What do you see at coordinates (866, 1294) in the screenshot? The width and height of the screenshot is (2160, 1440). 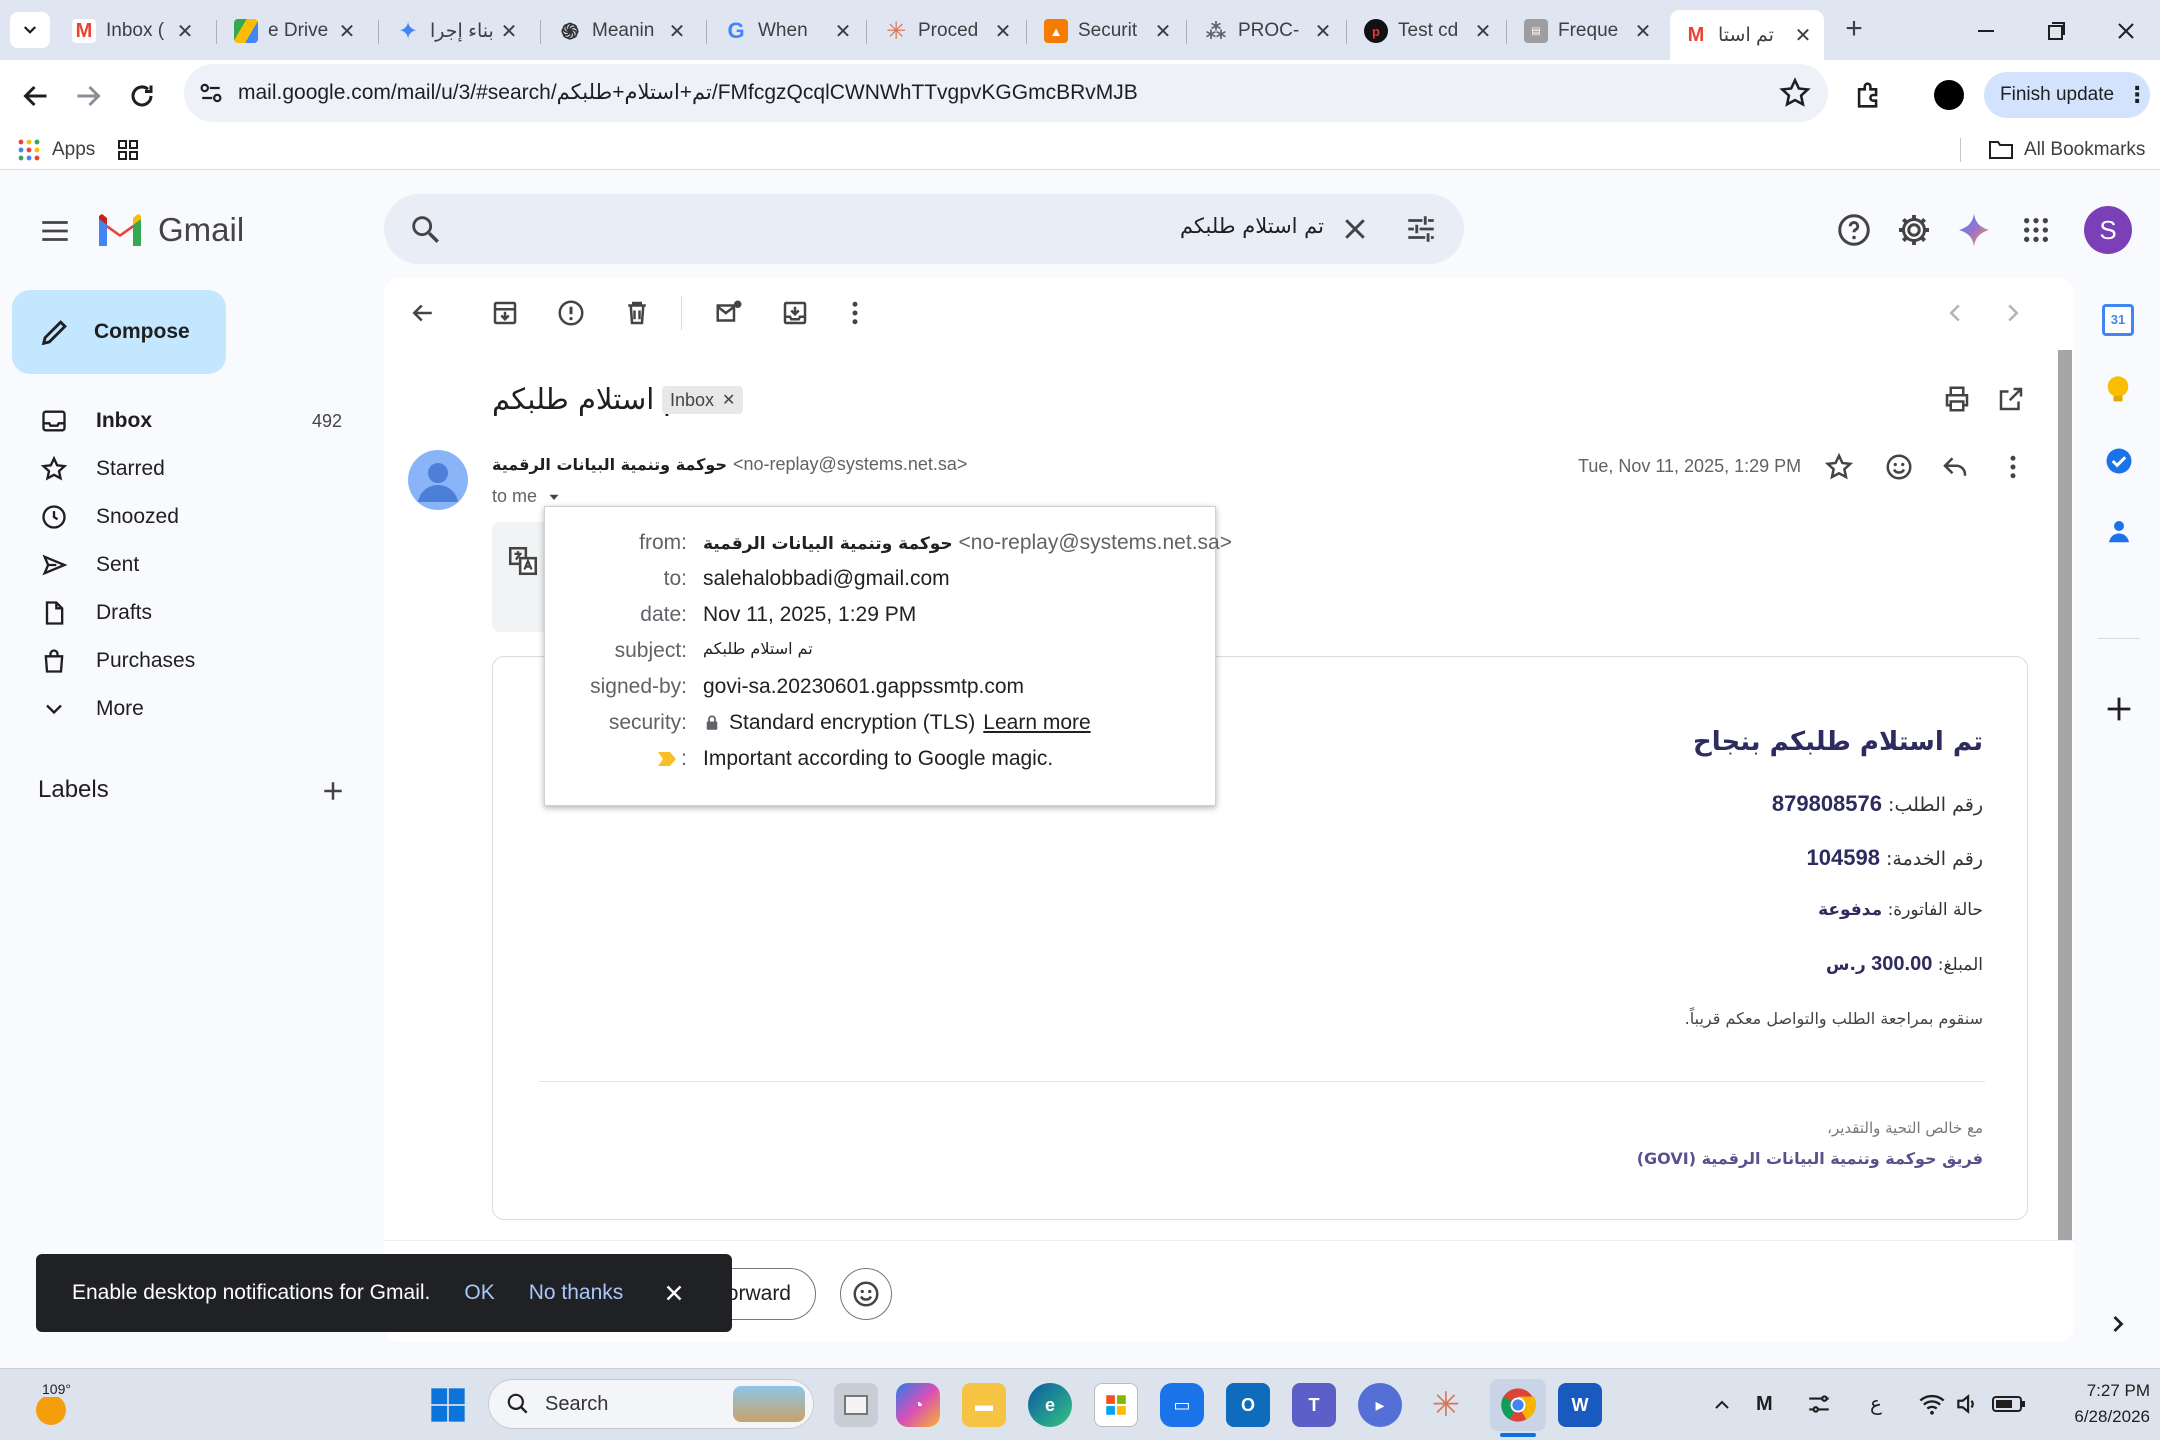 I see `react-button` at bounding box center [866, 1294].